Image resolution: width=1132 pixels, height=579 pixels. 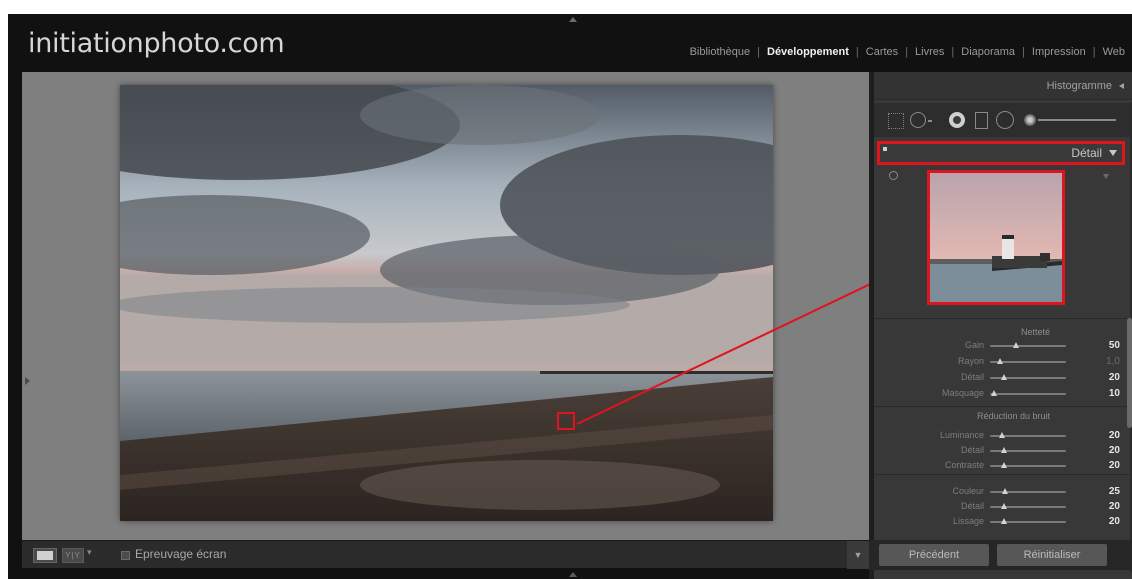 I want to click on detail-panel-header: Détail, so click(x=1001, y=153).